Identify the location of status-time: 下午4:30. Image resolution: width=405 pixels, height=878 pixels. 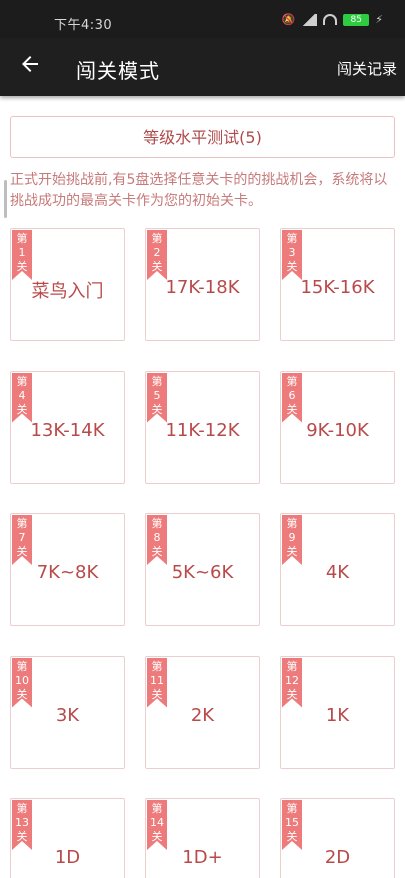
(83, 25).